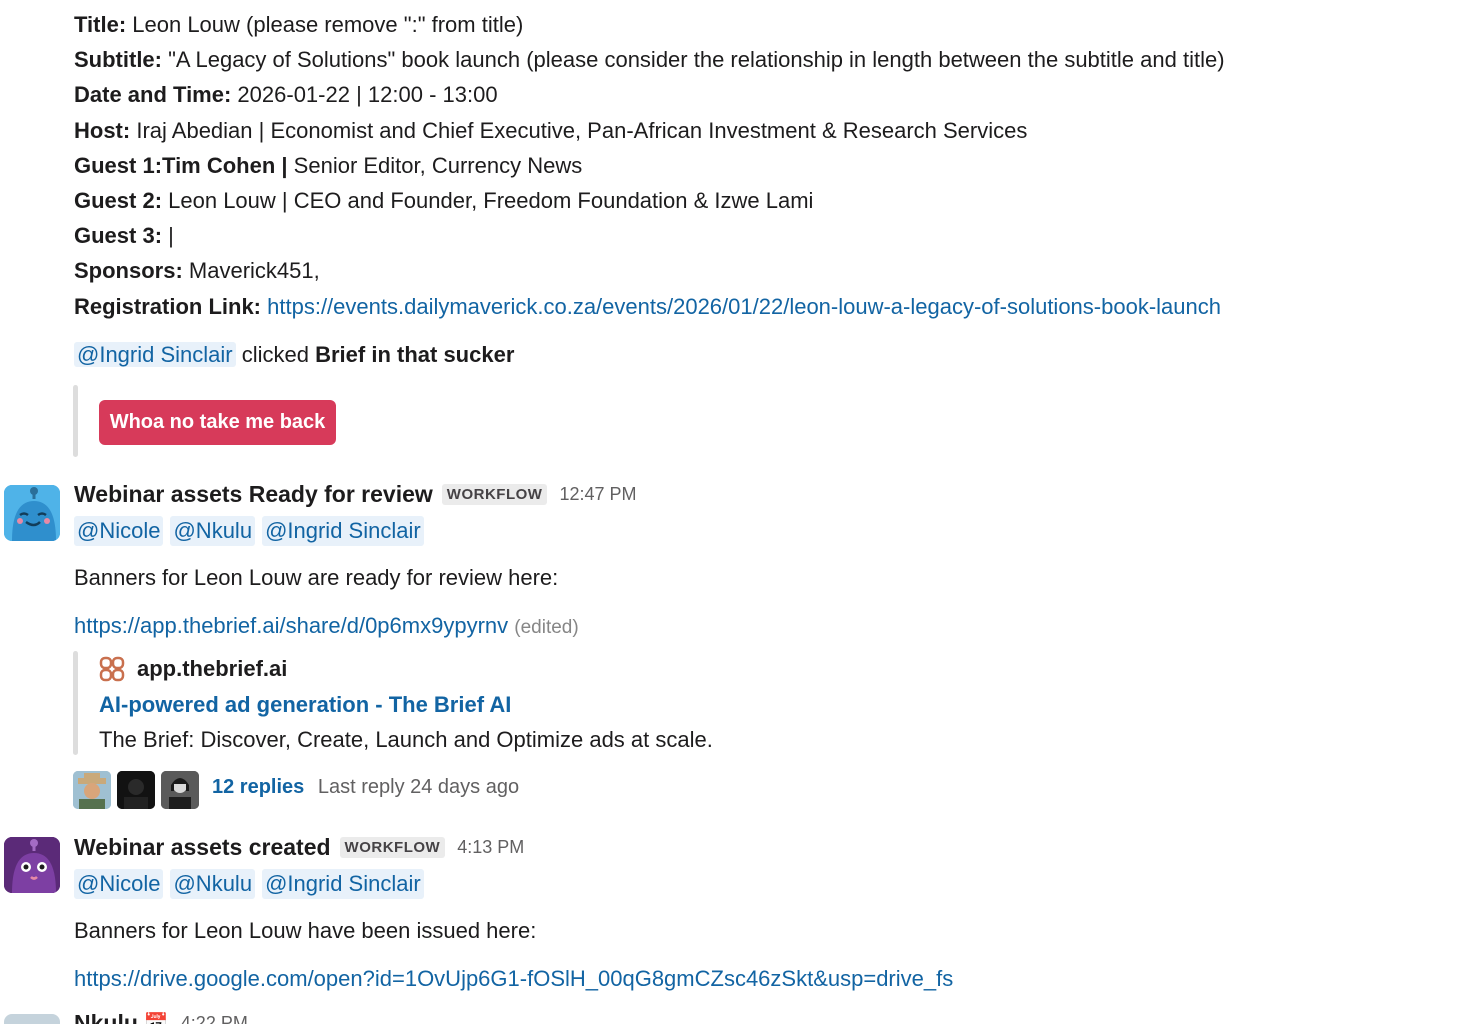 This screenshot has height=1024, width=1472. I want to click on brief-datetime-label: Date and Time:, so click(153, 94).